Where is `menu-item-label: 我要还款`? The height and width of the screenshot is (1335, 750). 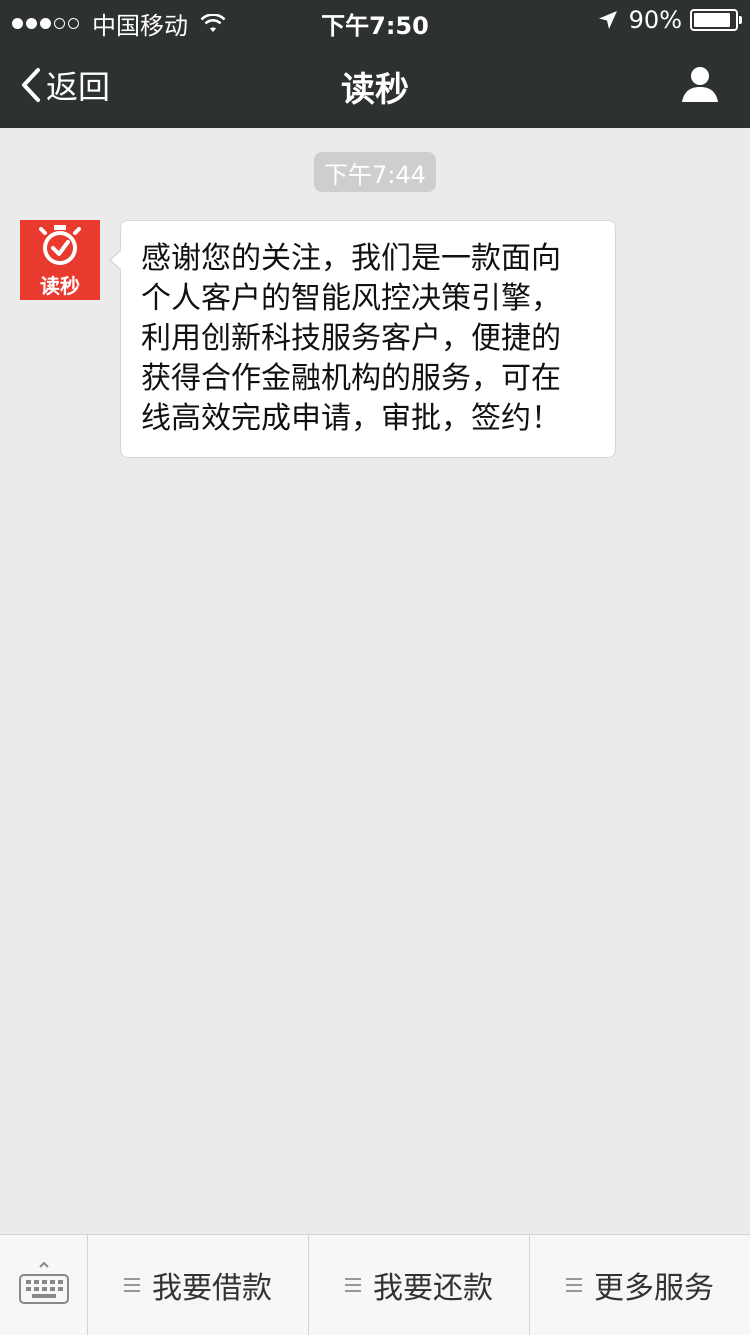 menu-item-label: 我要还款 is located at coordinates (433, 1288).